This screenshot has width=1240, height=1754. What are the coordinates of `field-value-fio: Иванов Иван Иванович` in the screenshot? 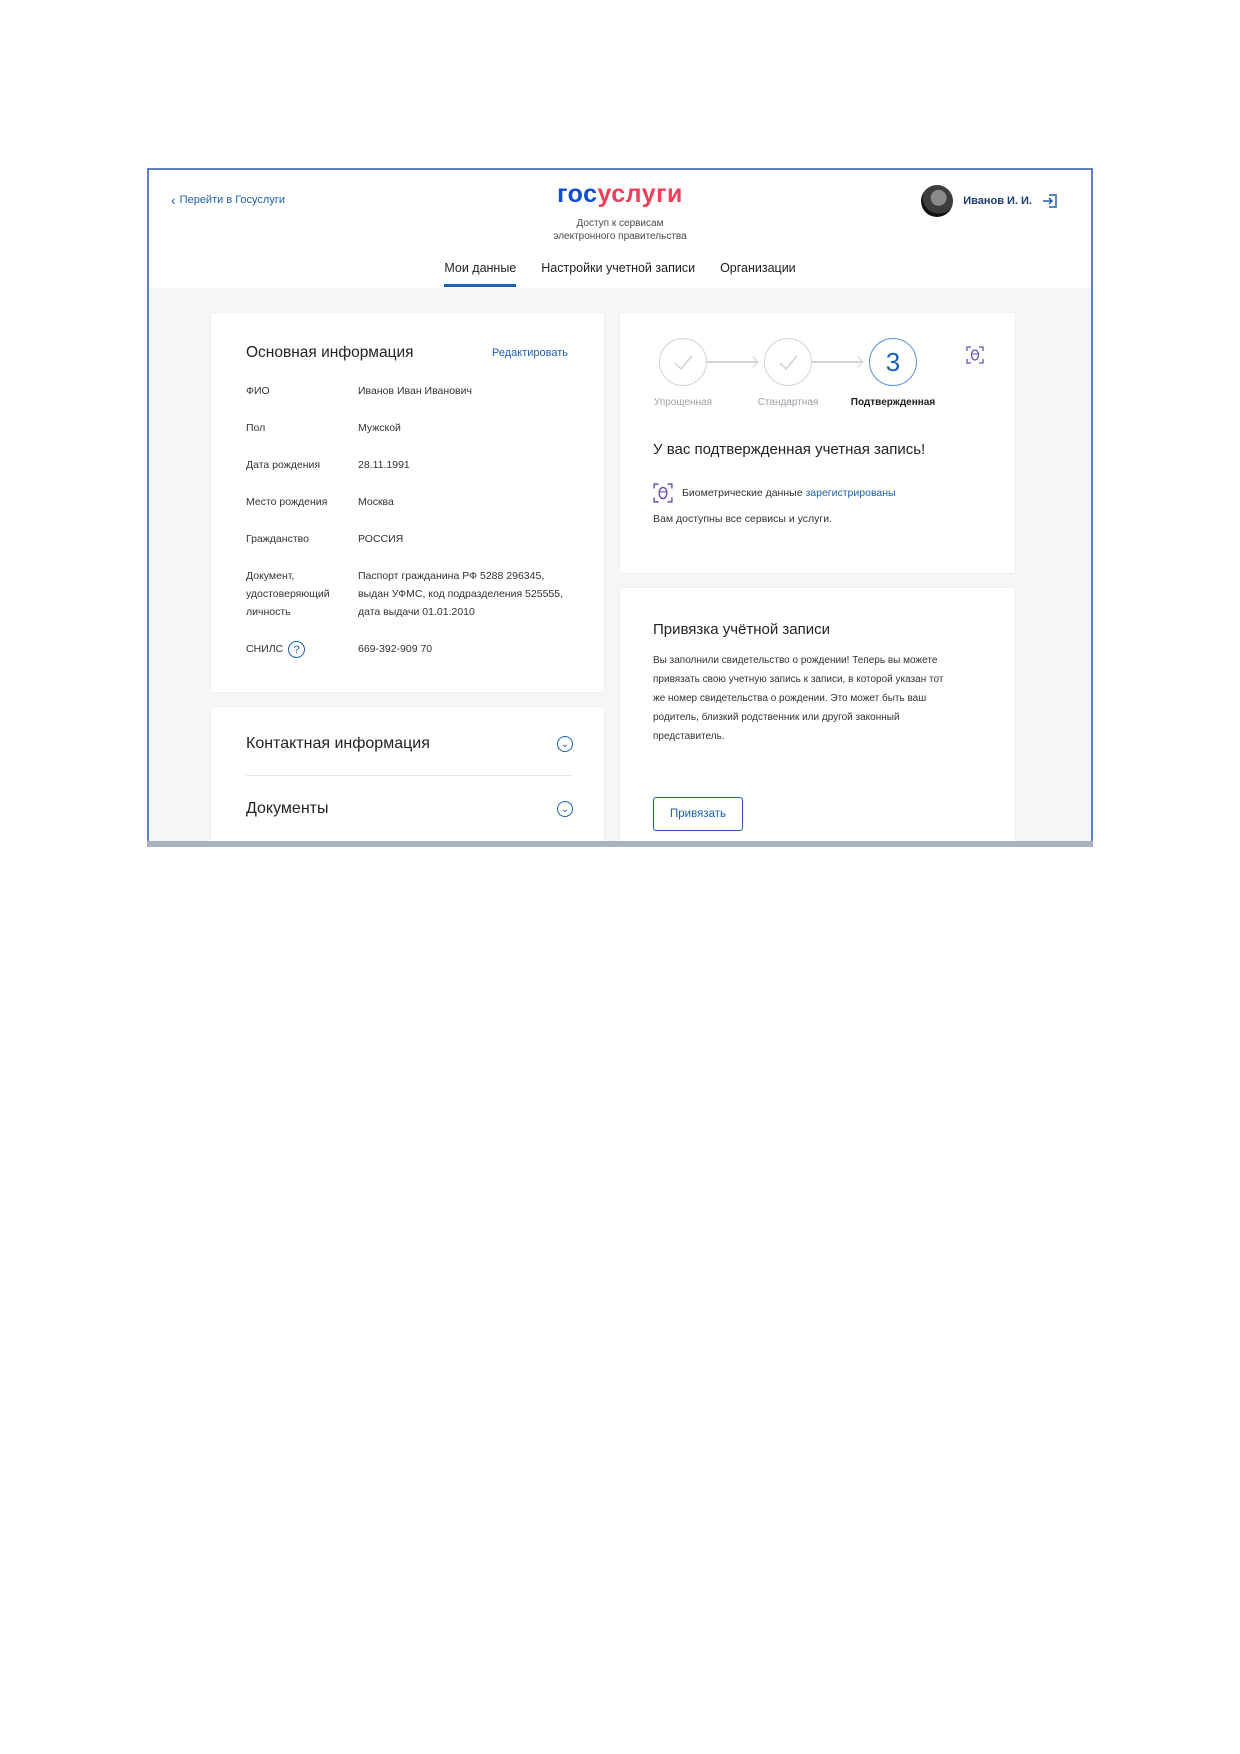 It's located at (415, 391).